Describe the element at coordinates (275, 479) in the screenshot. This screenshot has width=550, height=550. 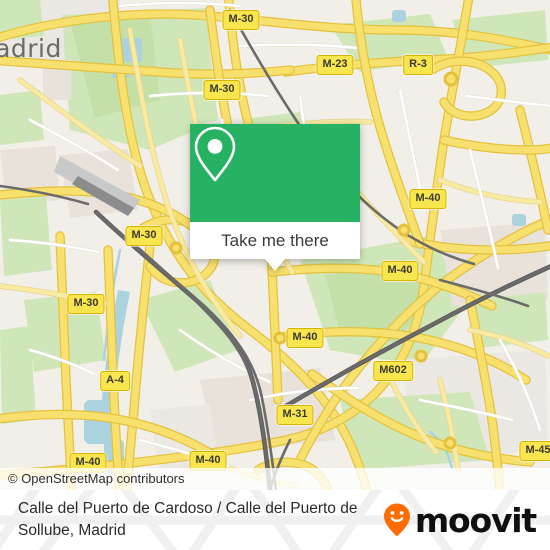
I see `osm-attribution: © OpenStreetMap contributors` at that location.